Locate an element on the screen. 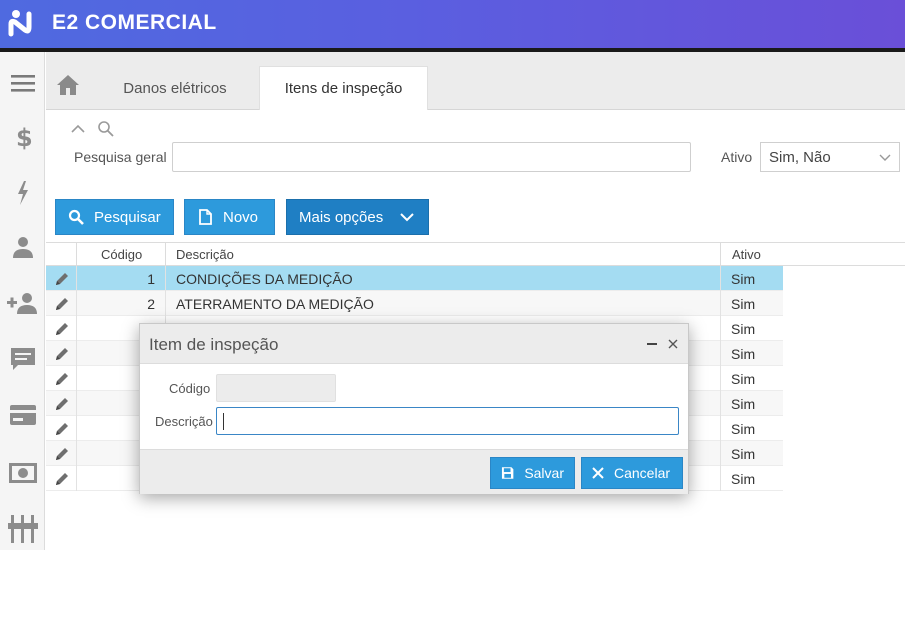 The height and width of the screenshot is (621, 905). cancel-button: Cancelar is located at coordinates (632, 473).